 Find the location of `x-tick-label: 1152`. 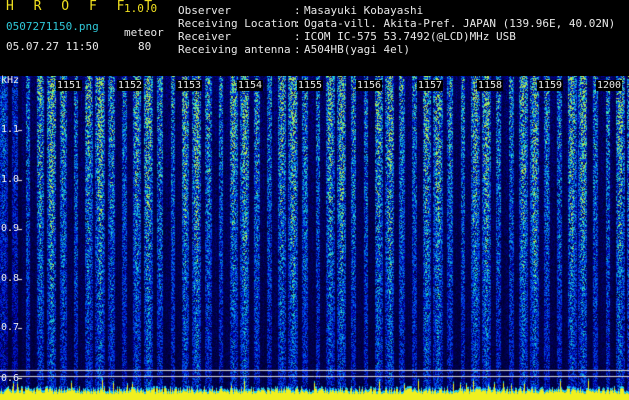

x-tick-label: 1152 is located at coordinates (130, 85).